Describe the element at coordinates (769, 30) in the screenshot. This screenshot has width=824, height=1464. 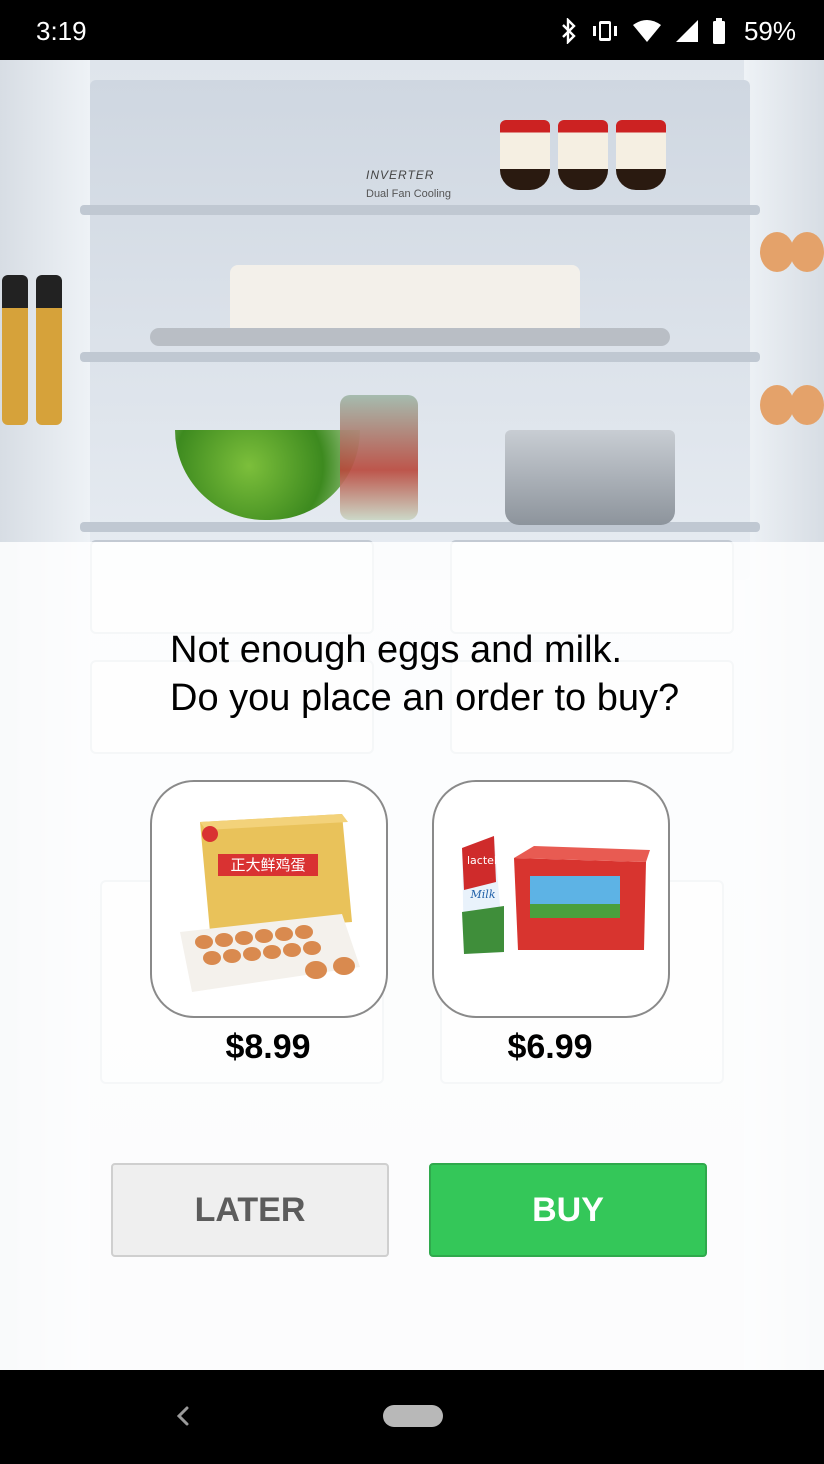
I see `battery-percent: 59%` at that location.